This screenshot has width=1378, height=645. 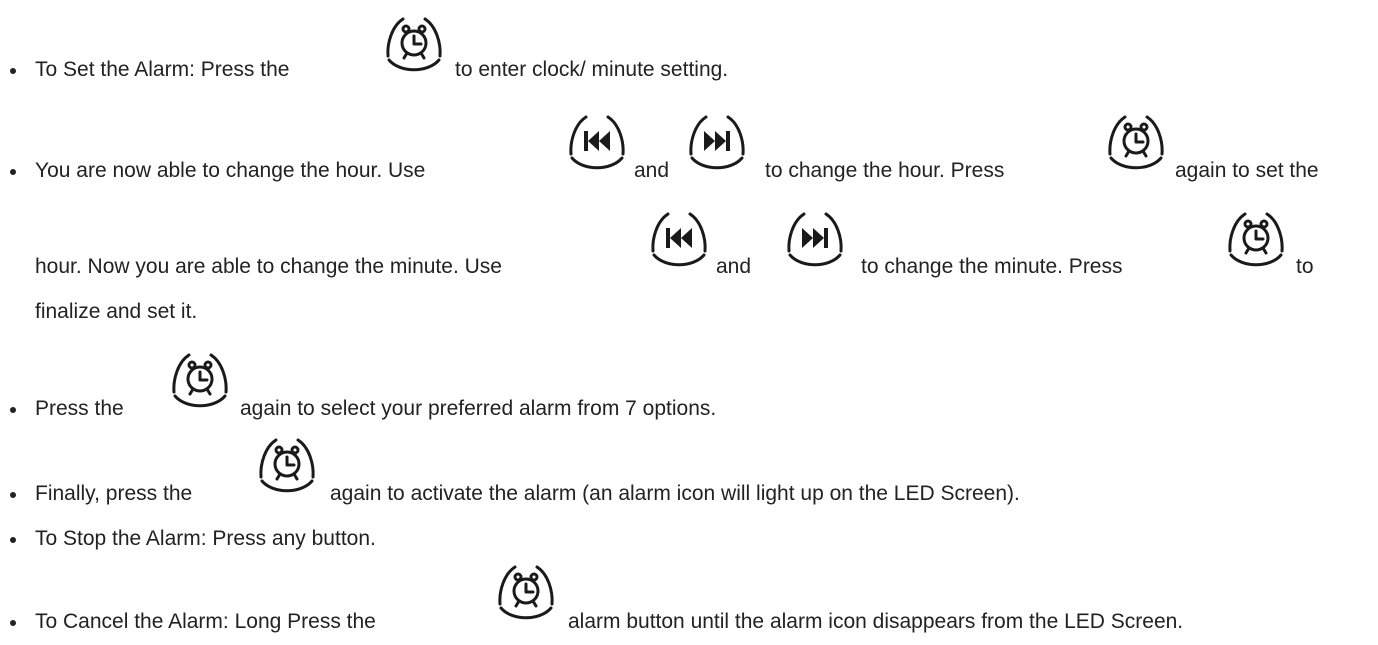 What do you see at coordinates (114, 493) in the screenshot?
I see `instruction-text: Finally, press the` at bounding box center [114, 493].